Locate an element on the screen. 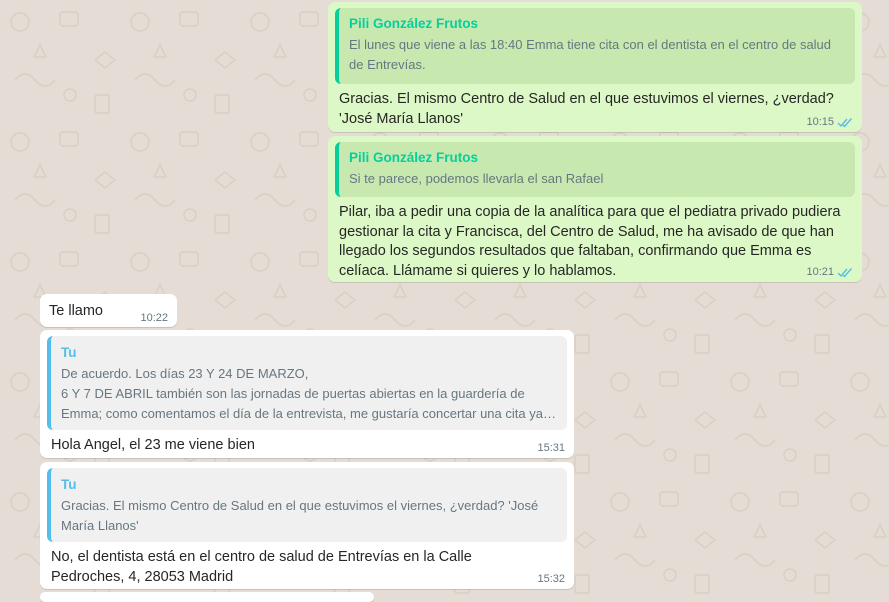 Image resolution: width=889 pixels, height=602 pixels. message-meta: 10:15 is located at coordinates (829, 122).